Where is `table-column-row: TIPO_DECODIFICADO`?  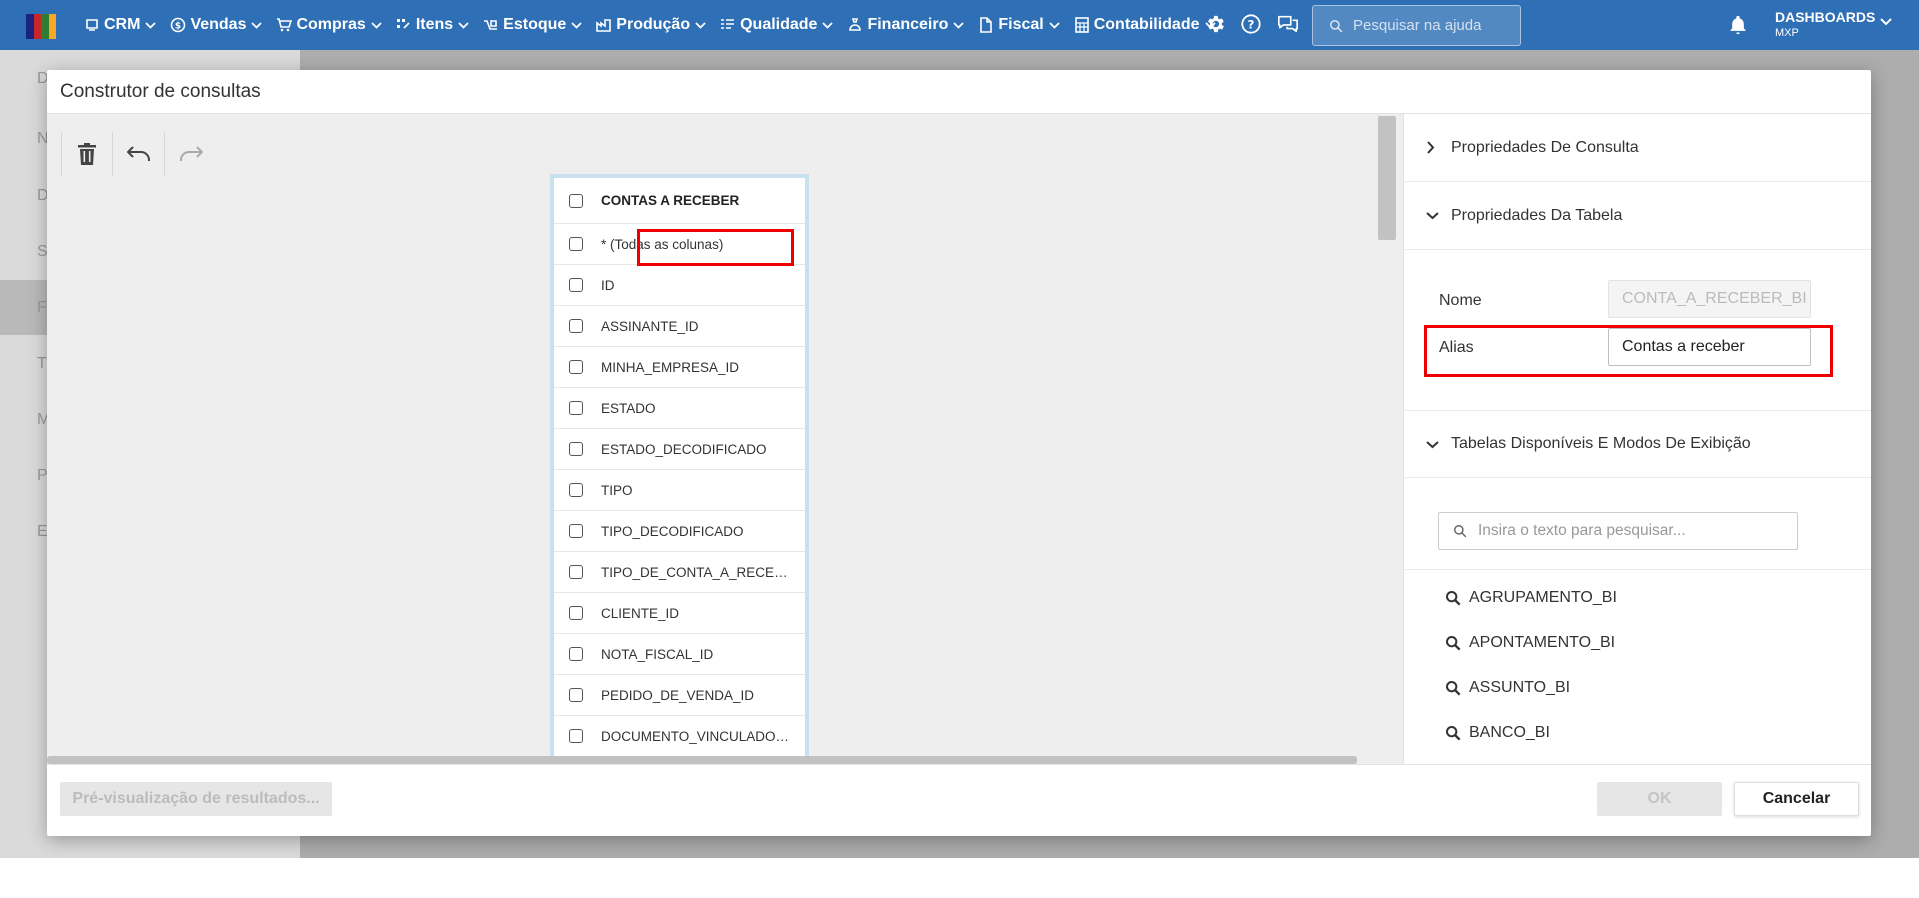
table-column-row: TIPO_DECODIFICADO is located at coordinates (679, 531).